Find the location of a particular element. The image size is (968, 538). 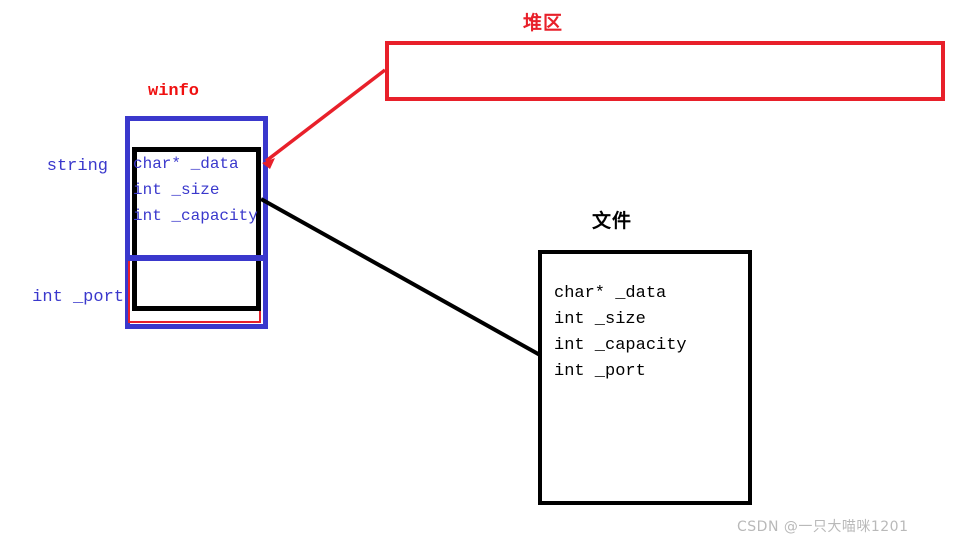

winfo-field-capacity: int _capacity is located at coordinates (195, 216).